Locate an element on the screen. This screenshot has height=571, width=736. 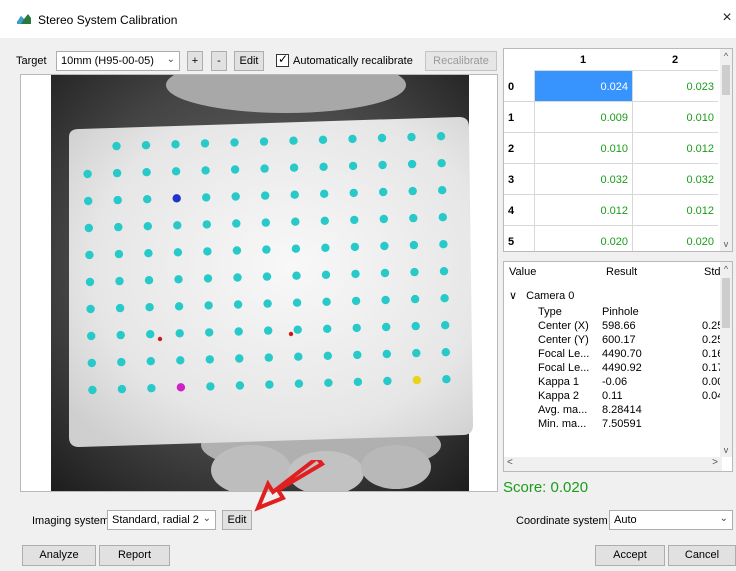
red-marker-dot is located at coordinates (291, 334).